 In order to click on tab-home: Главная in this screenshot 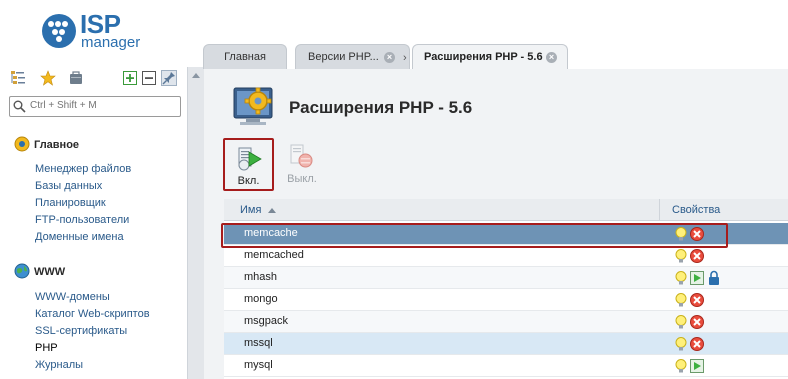, I will do `click(245, 56)`.